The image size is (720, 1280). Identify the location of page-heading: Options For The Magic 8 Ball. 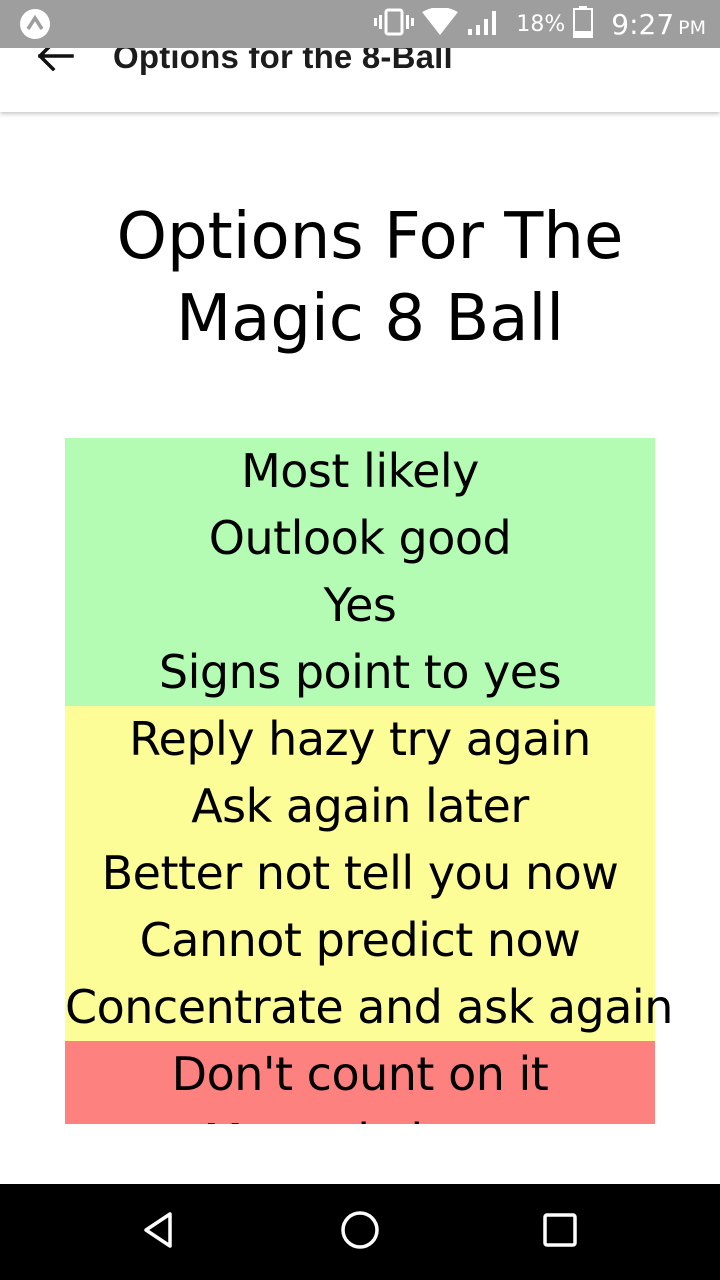
(360, 278).